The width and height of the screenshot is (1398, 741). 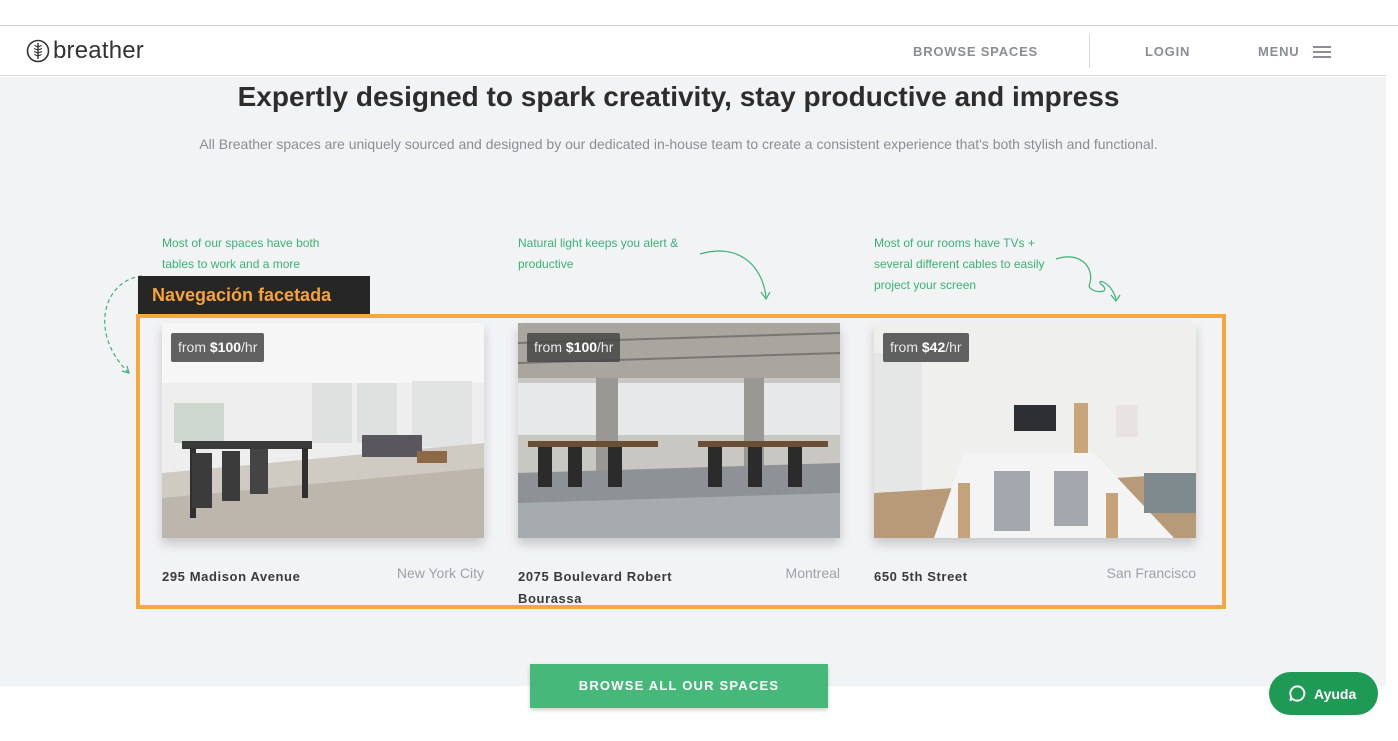 I want to click on space-card: from $42/hr 650 5th Street San Francisco, so click(x=1035, y=453).